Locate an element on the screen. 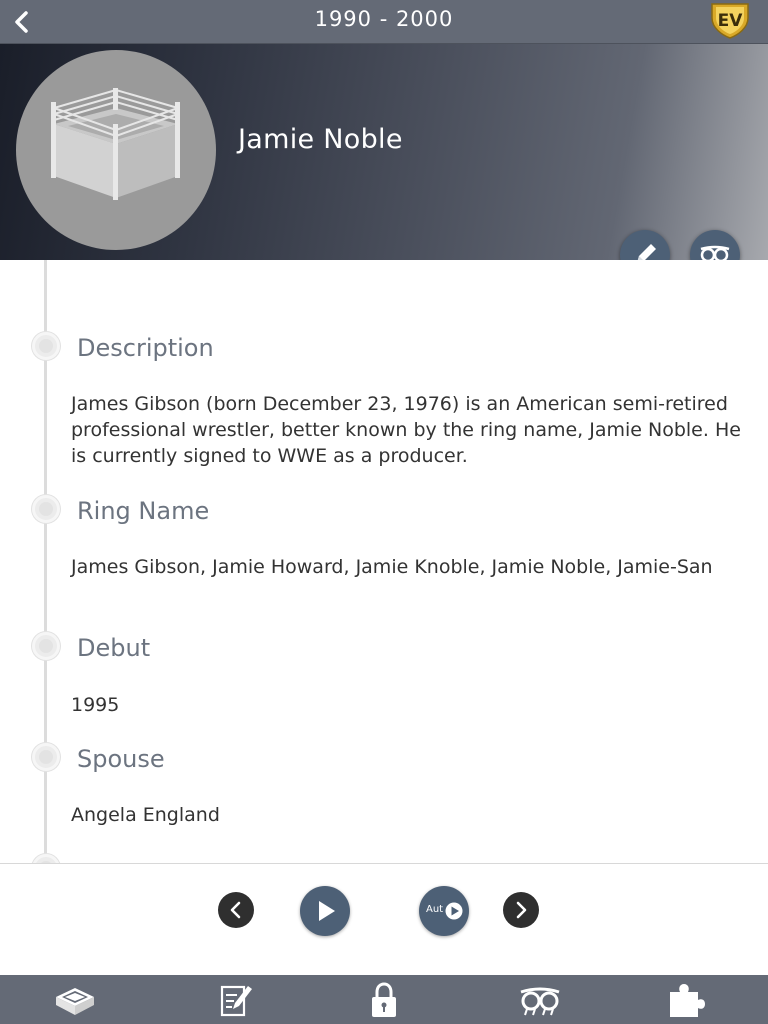 The width and height of the screenshot is (768, 1024). previous-button is located at coordinates (236, 910).